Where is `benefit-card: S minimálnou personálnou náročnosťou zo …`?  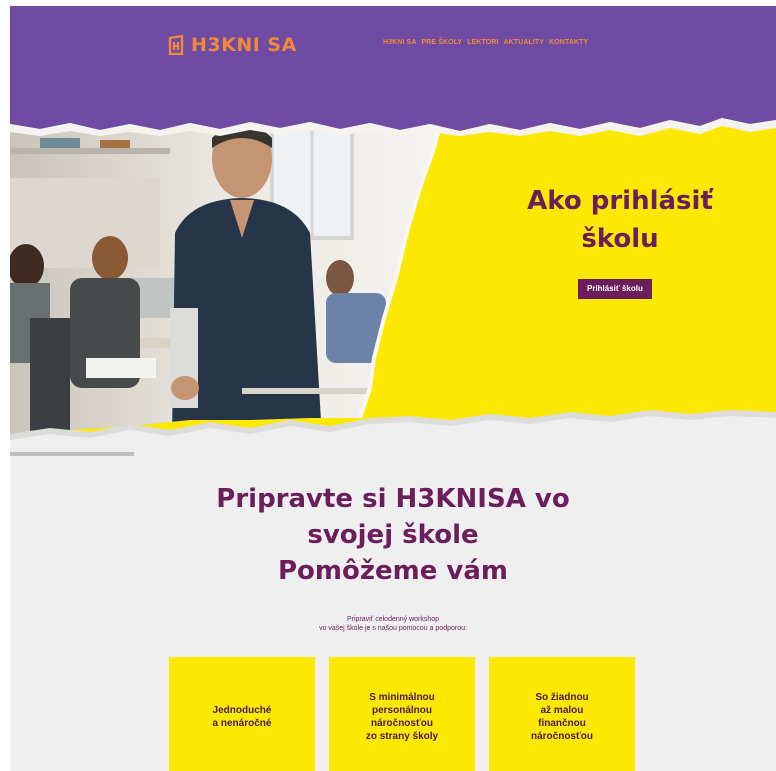
benefit-card: S minimálnou personálnou náročnosťou zo … is located at coordinates (402, 714).